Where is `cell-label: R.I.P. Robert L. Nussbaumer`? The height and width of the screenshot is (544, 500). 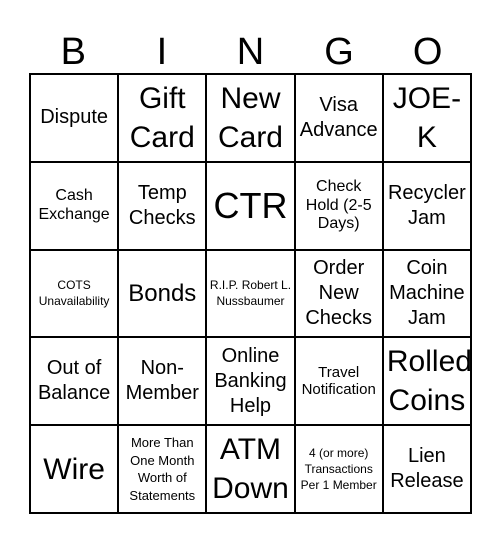
cell-label: R.I.P. Robert L. Nussbaumer is located at coordinates (250, 293).